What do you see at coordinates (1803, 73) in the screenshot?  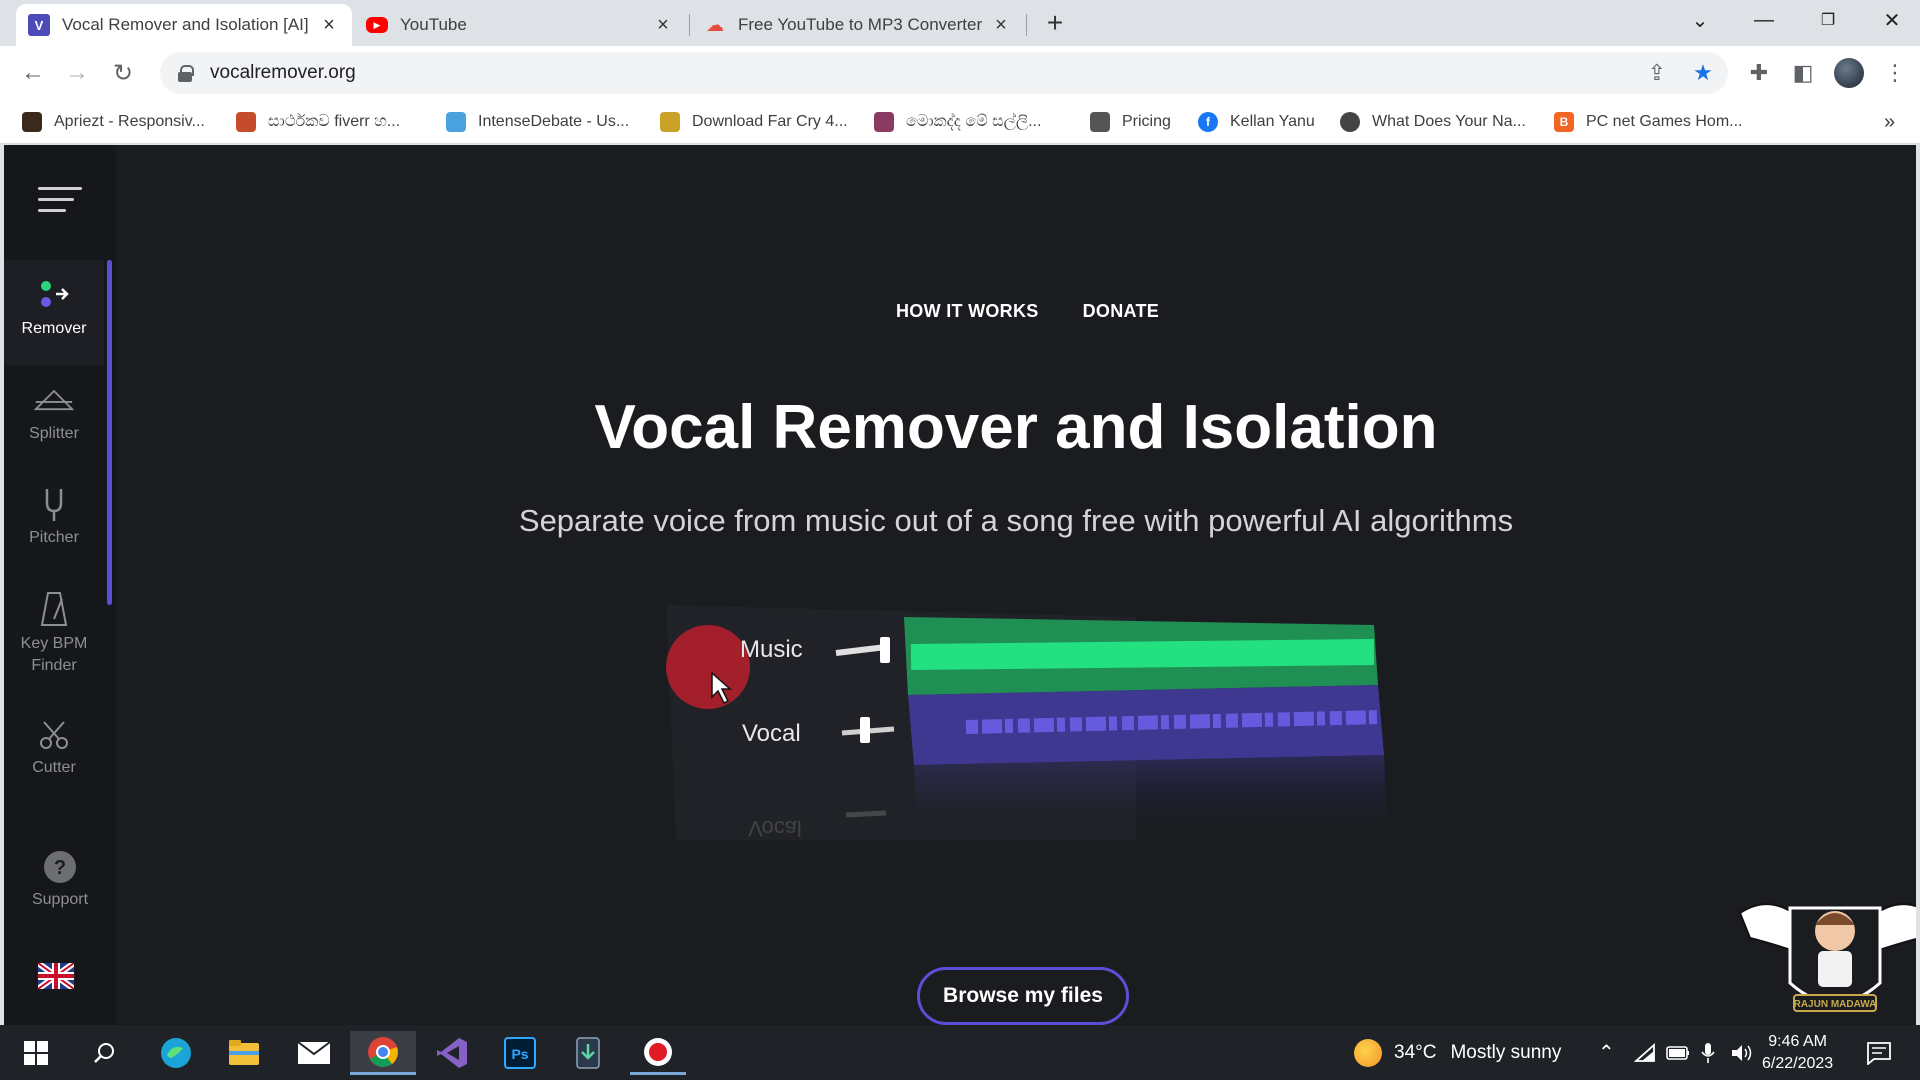 I see `side-panel-icon: ◧` at bounding box center [1803, 73].